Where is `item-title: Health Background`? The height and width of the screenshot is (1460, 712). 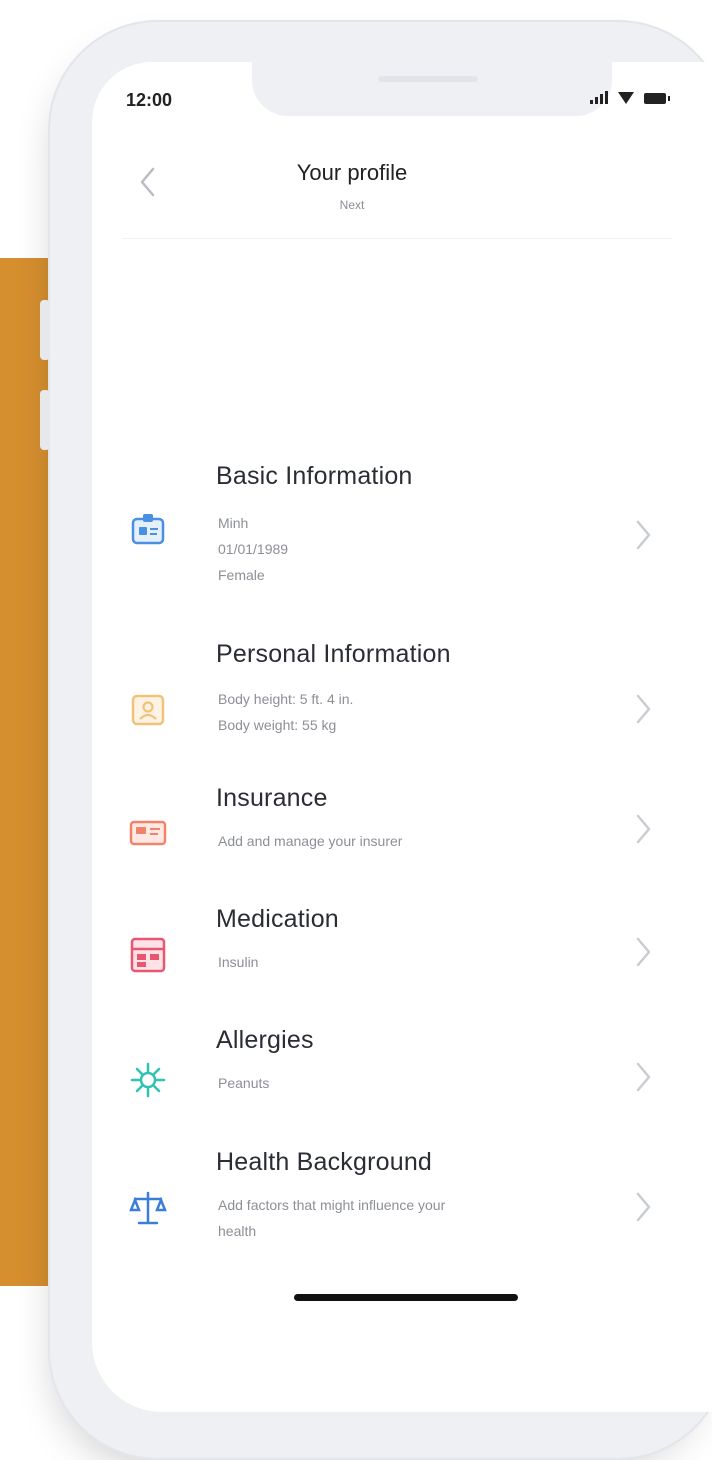 item-title: Health Background is located at coordinates (324, 1162).